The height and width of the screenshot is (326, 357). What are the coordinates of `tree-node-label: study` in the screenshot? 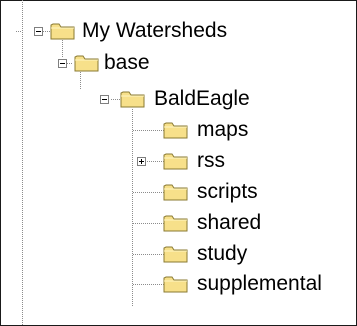 It's located at (222, 254).